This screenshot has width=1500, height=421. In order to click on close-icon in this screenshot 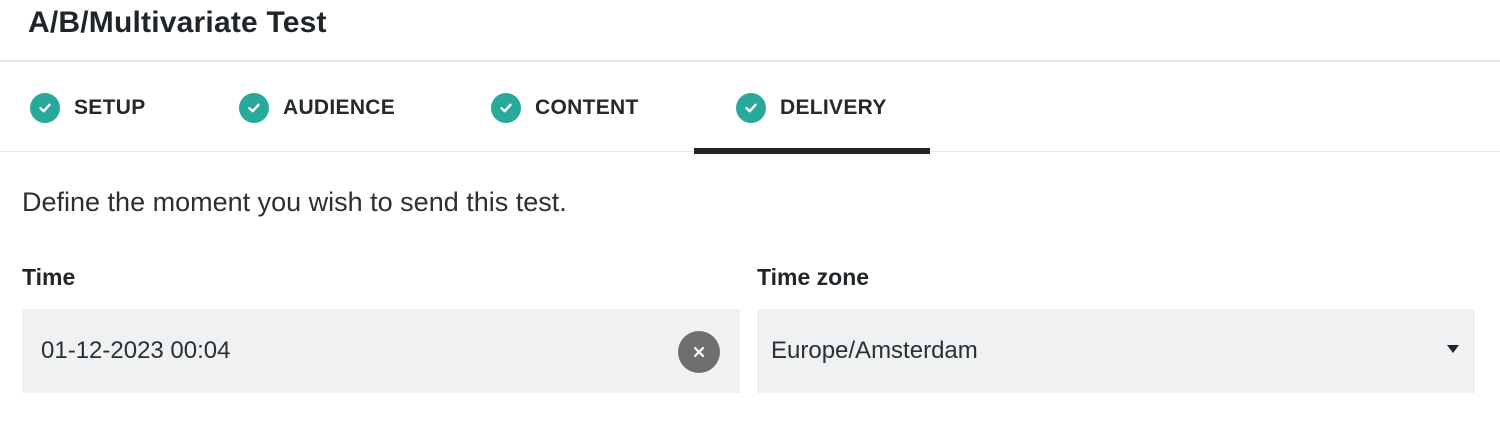, I will do `click(699, 352)`.